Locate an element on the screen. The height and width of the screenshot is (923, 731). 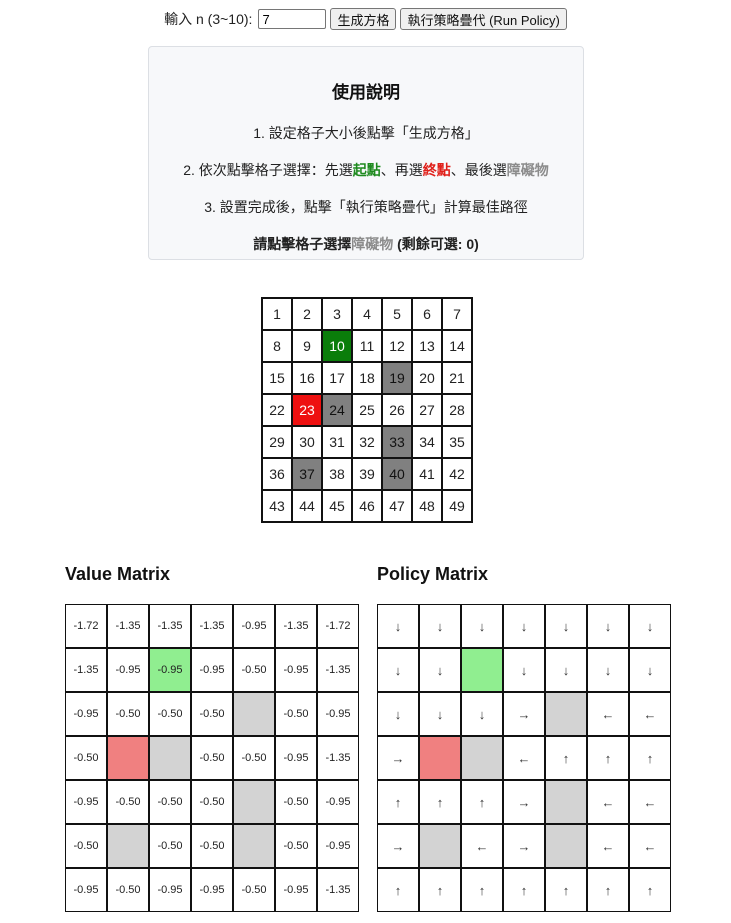
grid-cell-35: 35 is located at coordinates (457, 442).